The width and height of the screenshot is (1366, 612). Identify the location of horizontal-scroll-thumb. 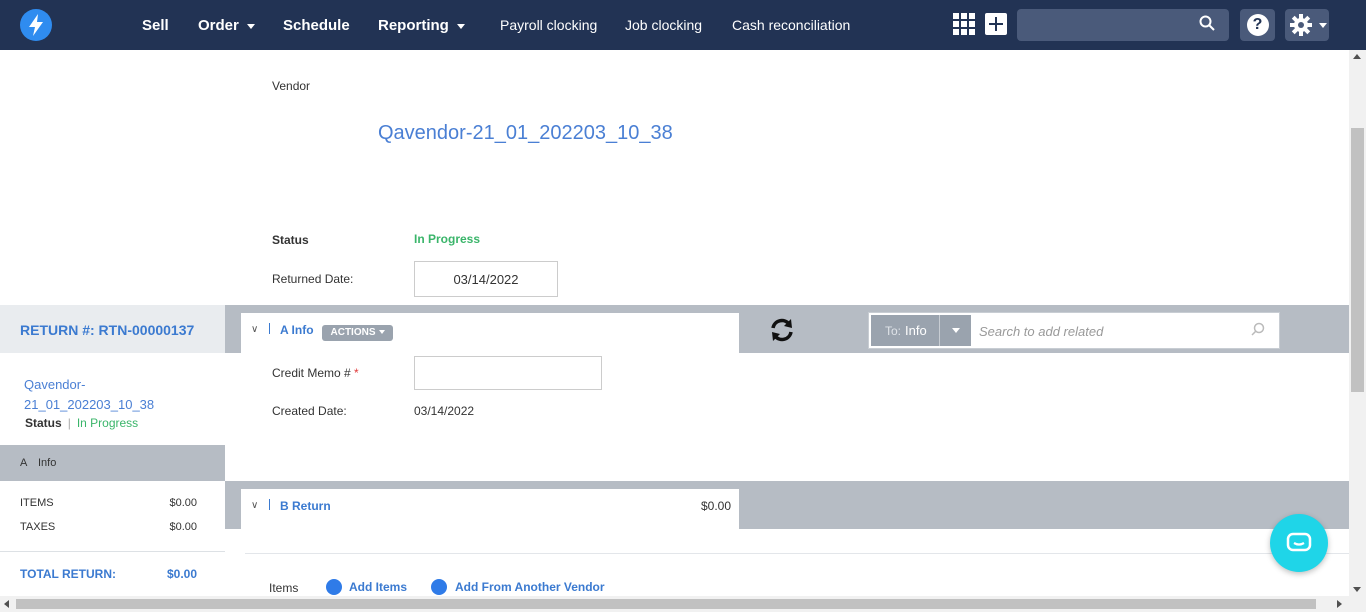
(666, 604).